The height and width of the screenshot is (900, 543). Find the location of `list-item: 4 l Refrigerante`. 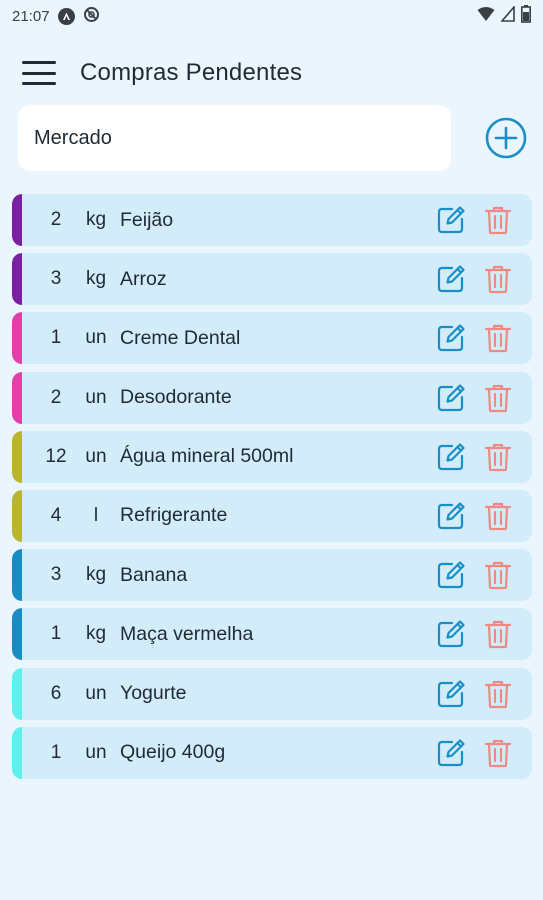

list-item: 4 l Refrigerante is located at coordinates (272, 515).